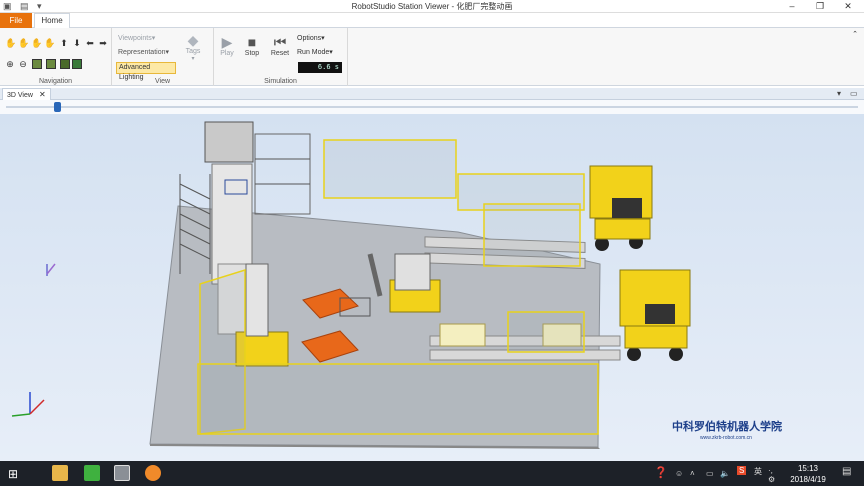  What do you see at coordinates (771, 479) in the screenshot?
I see `ime-settings-icon: ⚙` at bounding box center [771, 479].